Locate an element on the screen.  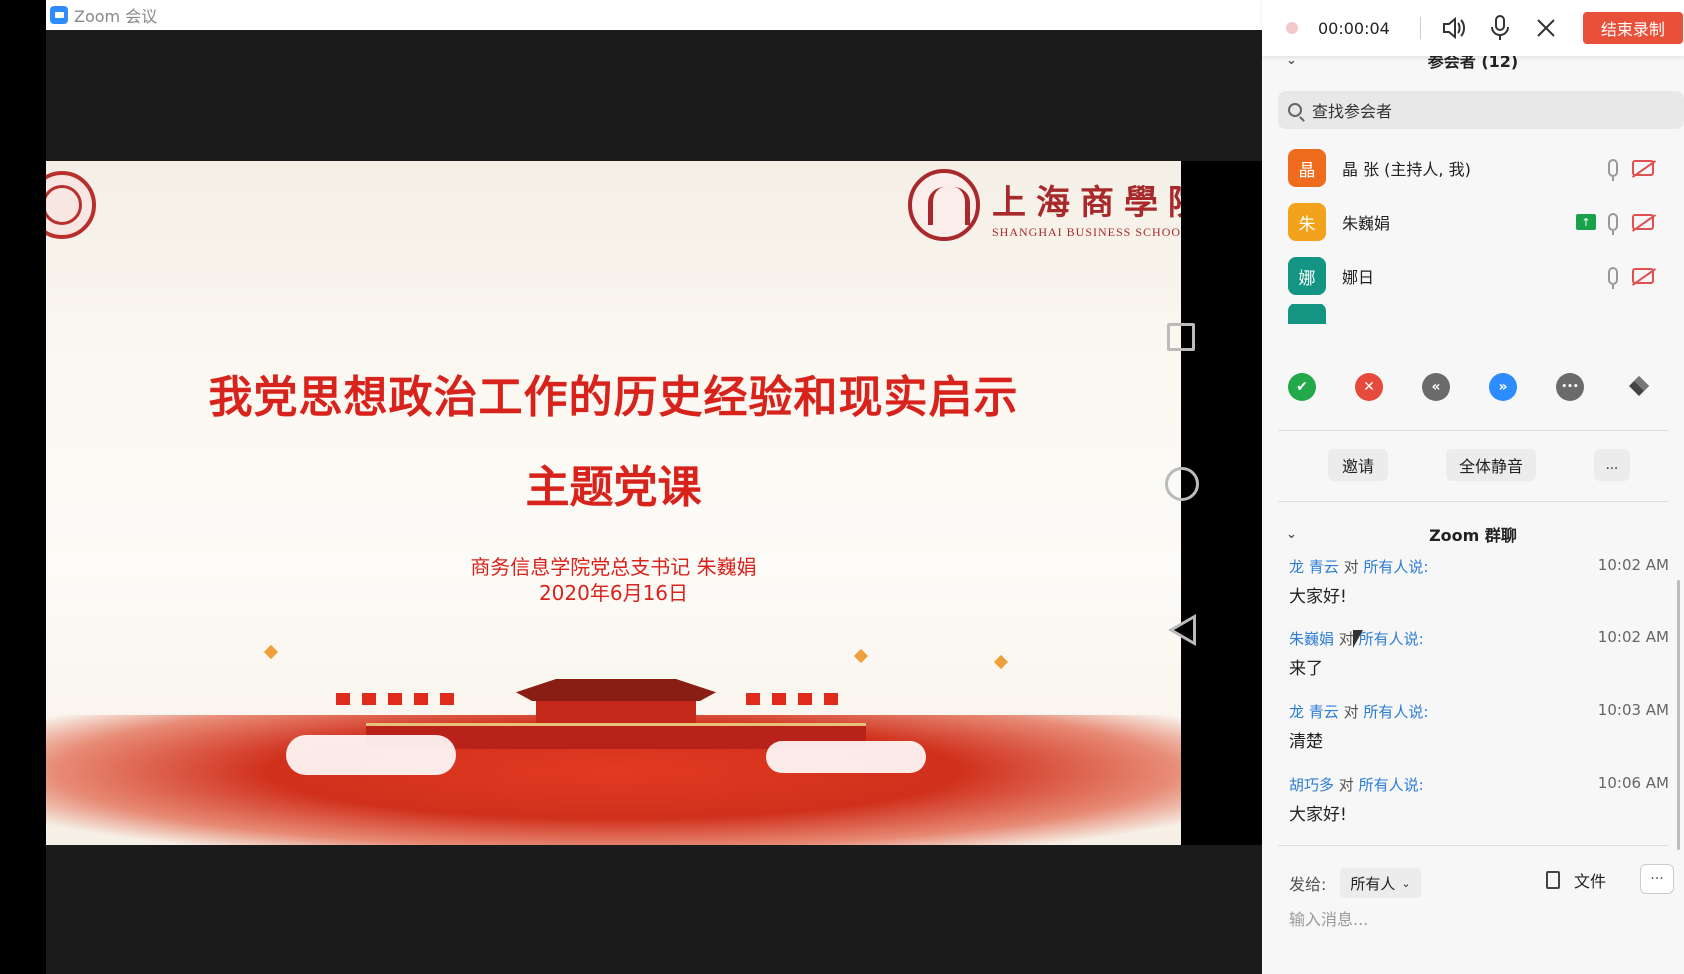
message-time: 10:02 AM is located at coordinates (1633, 565).